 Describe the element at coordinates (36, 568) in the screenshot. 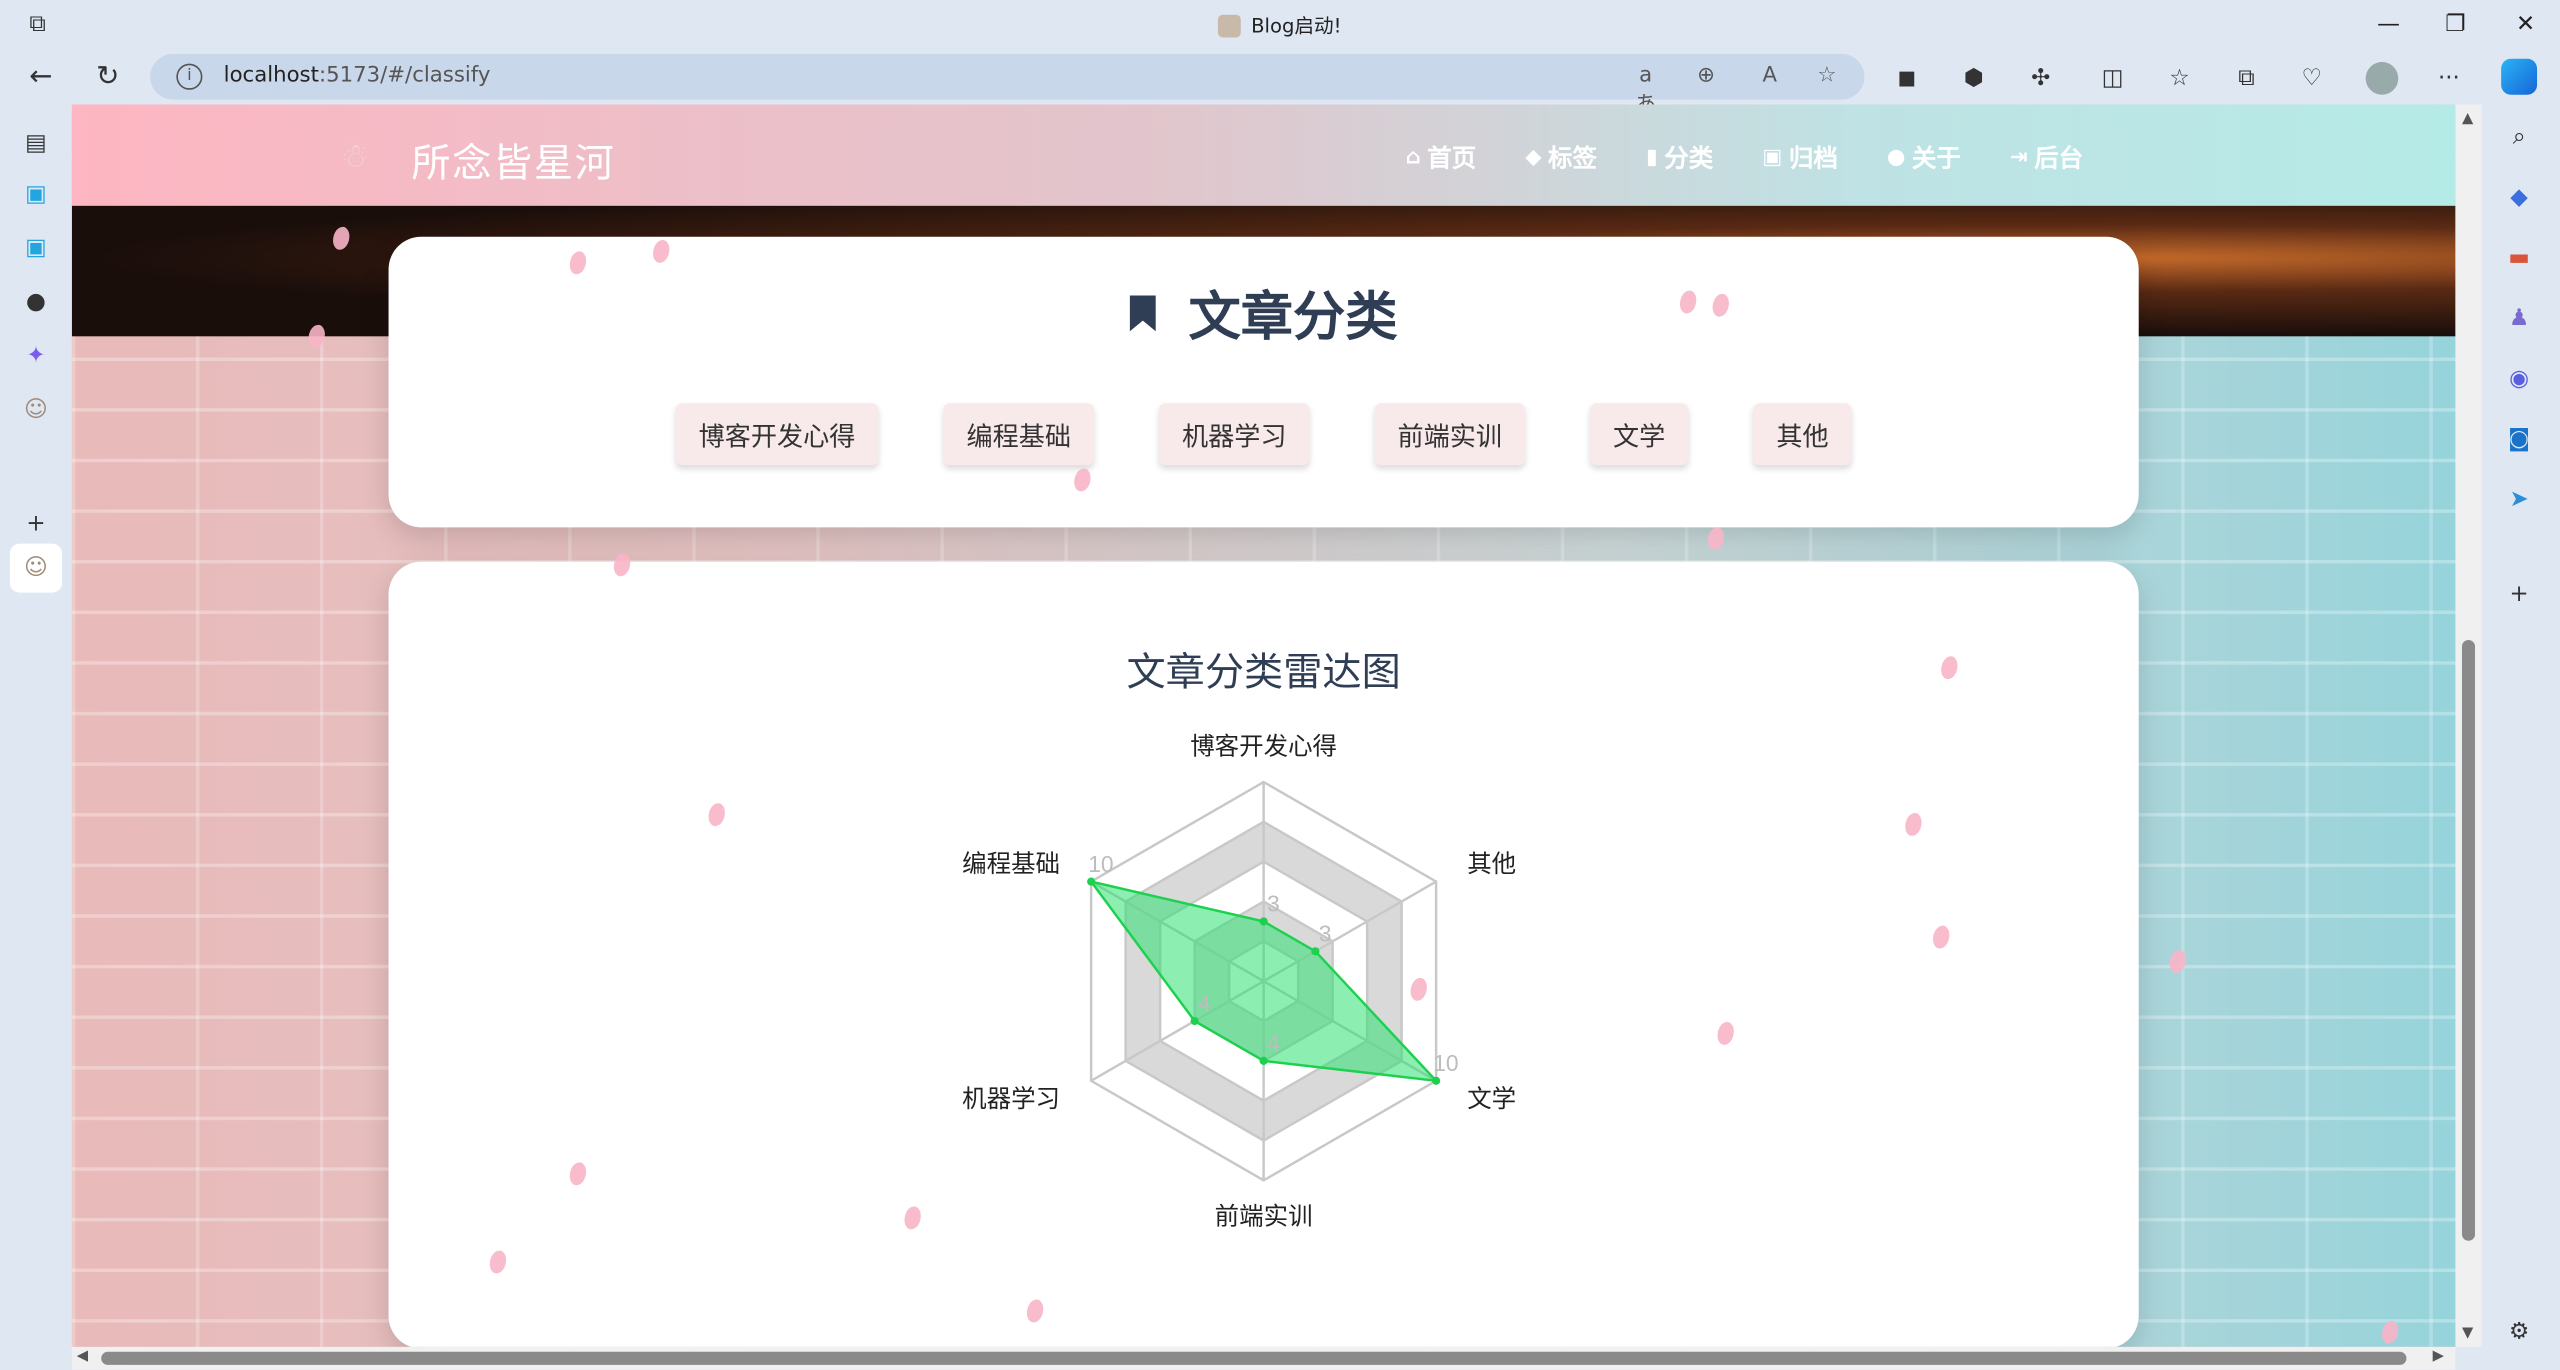

I see `blog-active-tab-icon: ☺` at that location.